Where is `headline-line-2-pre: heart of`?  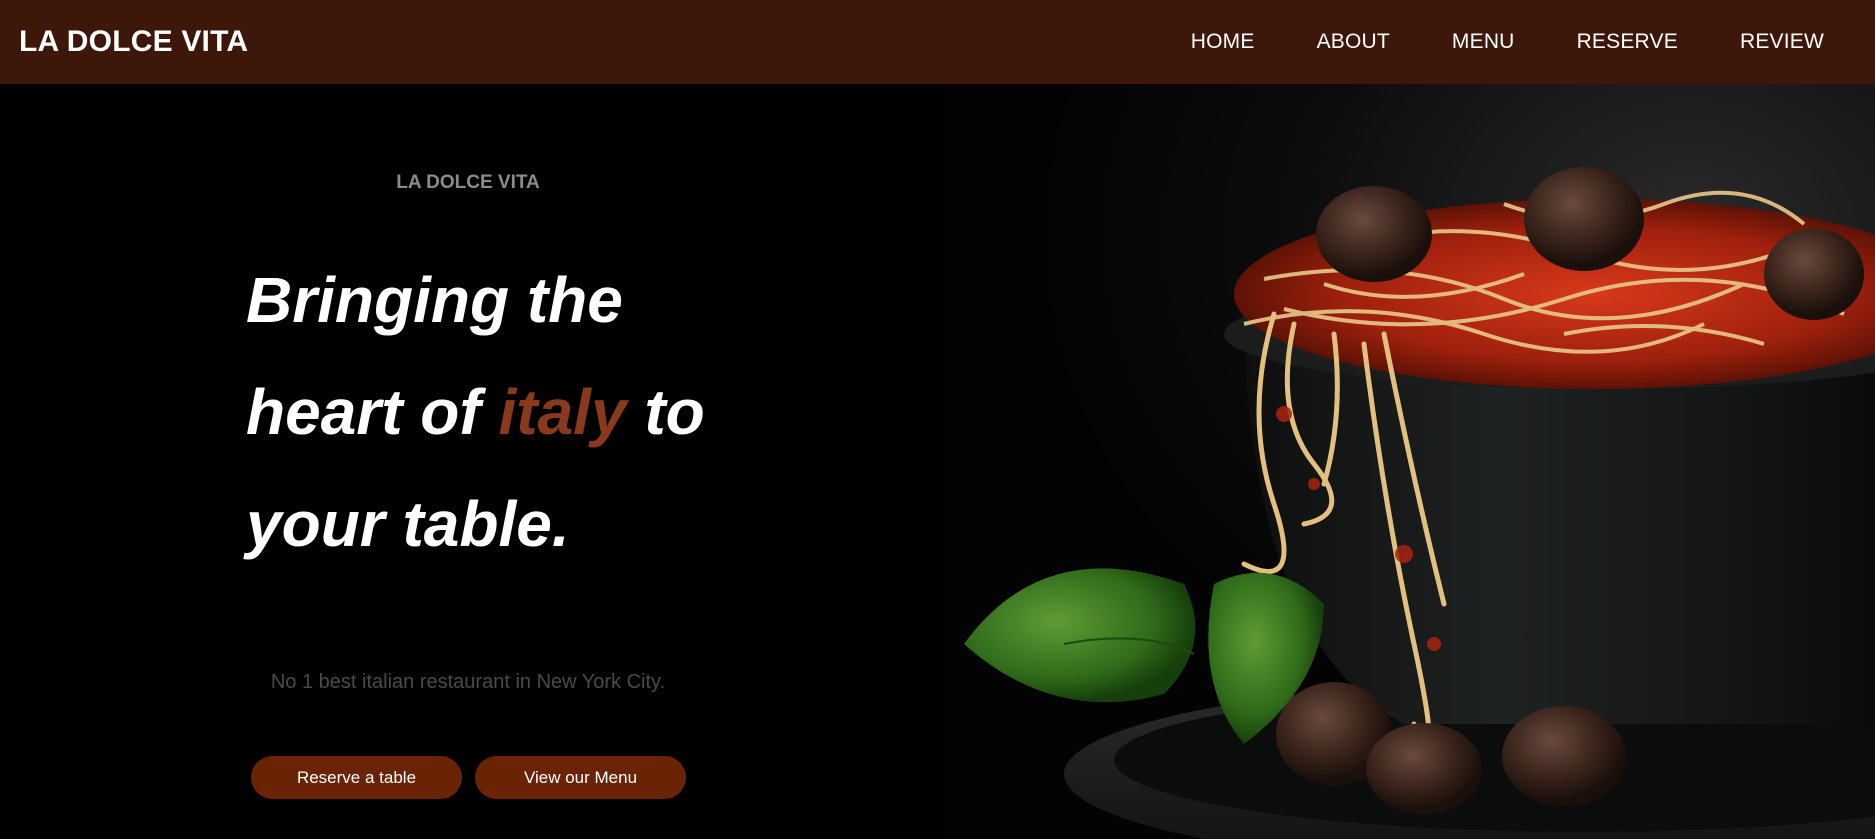 headline-line-2-pre: heart of is located at coordinates (372, 412).